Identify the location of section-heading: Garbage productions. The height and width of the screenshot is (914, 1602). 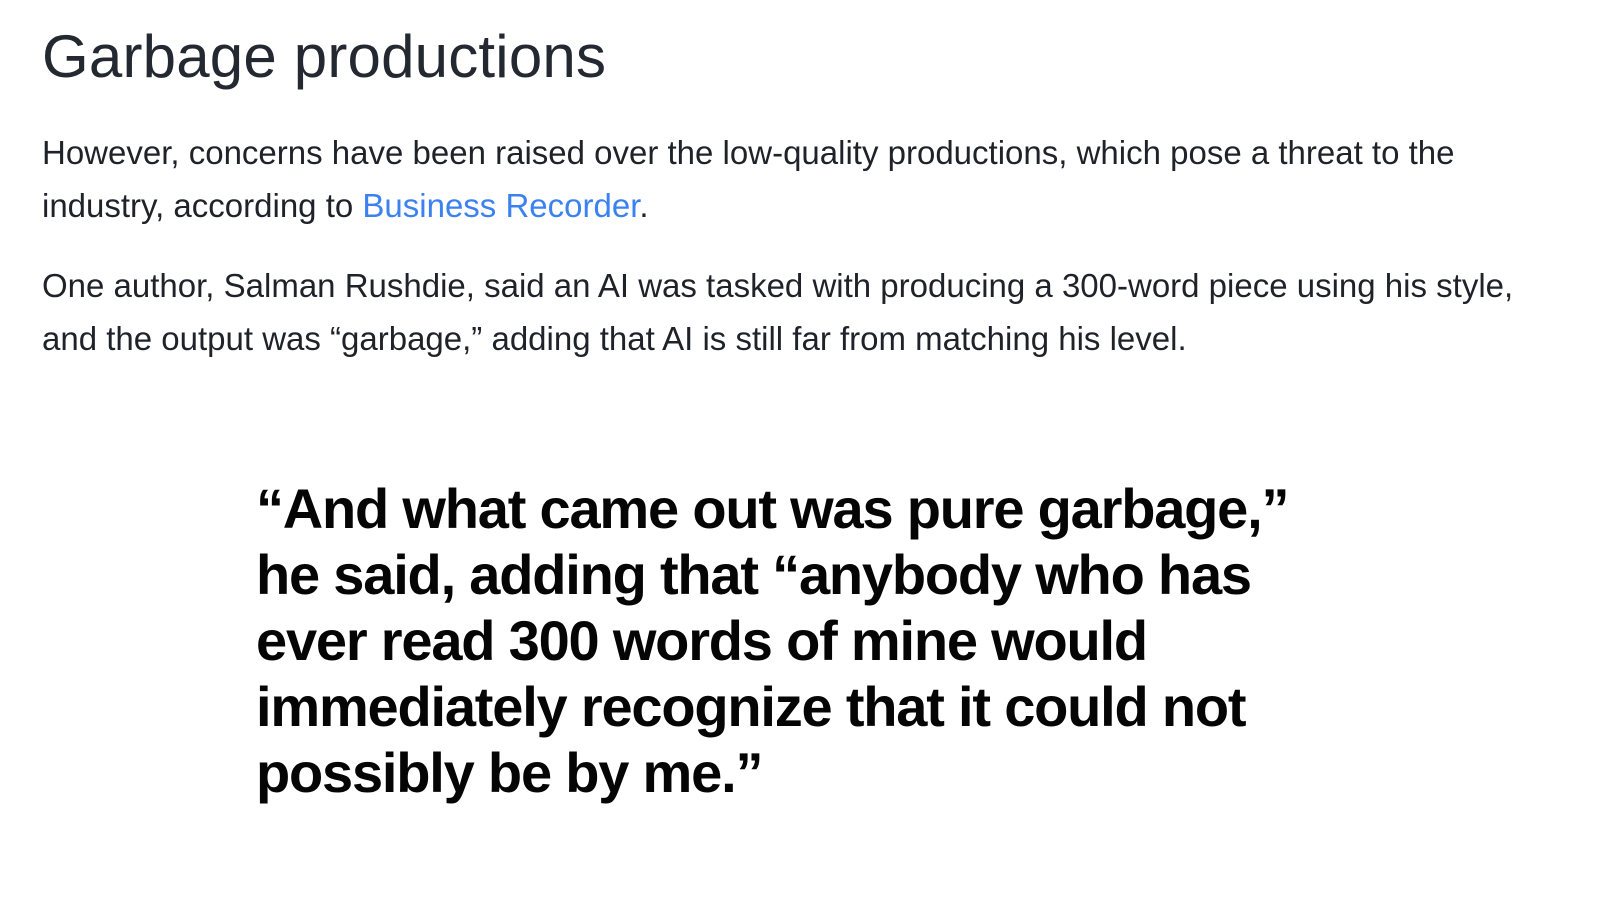
(324, 56).